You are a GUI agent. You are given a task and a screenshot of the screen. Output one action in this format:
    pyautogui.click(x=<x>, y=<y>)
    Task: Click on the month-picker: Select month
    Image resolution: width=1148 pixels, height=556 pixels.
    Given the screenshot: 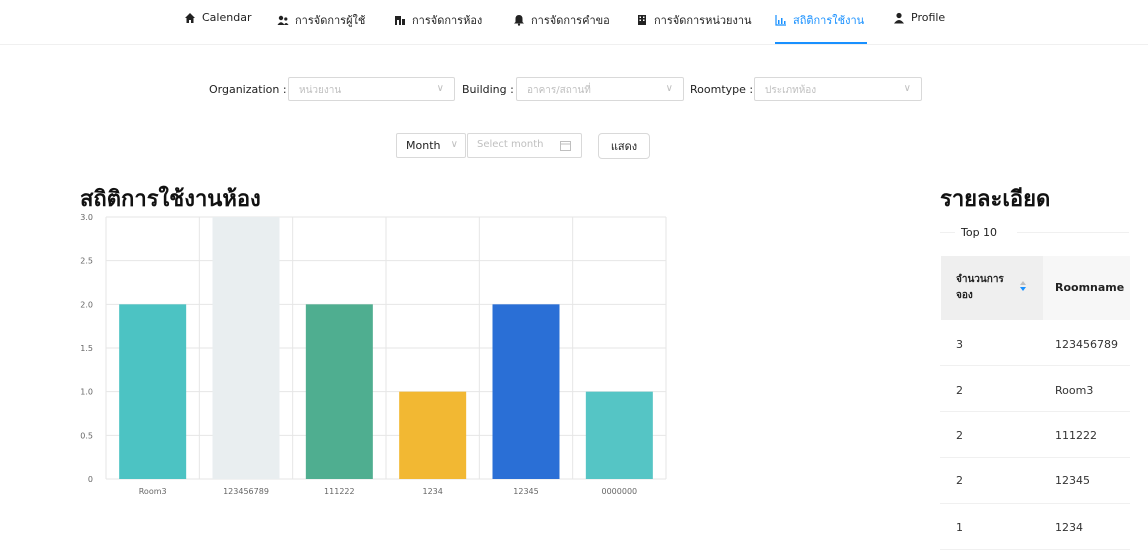 What is the action you would take?
    pyautogui.click(x=524, y=145)
    